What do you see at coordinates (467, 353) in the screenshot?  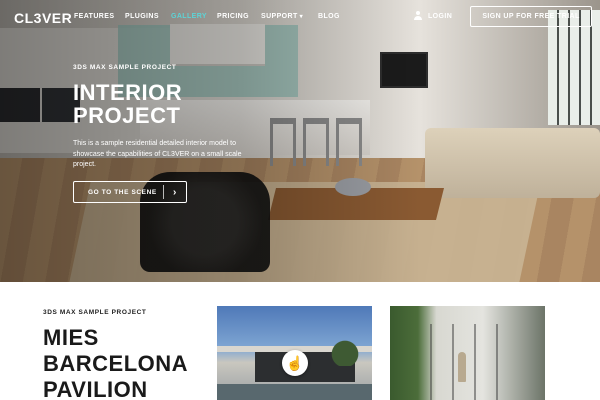 I see `project-thumbnail-interior` at bounding box center [467, 353].